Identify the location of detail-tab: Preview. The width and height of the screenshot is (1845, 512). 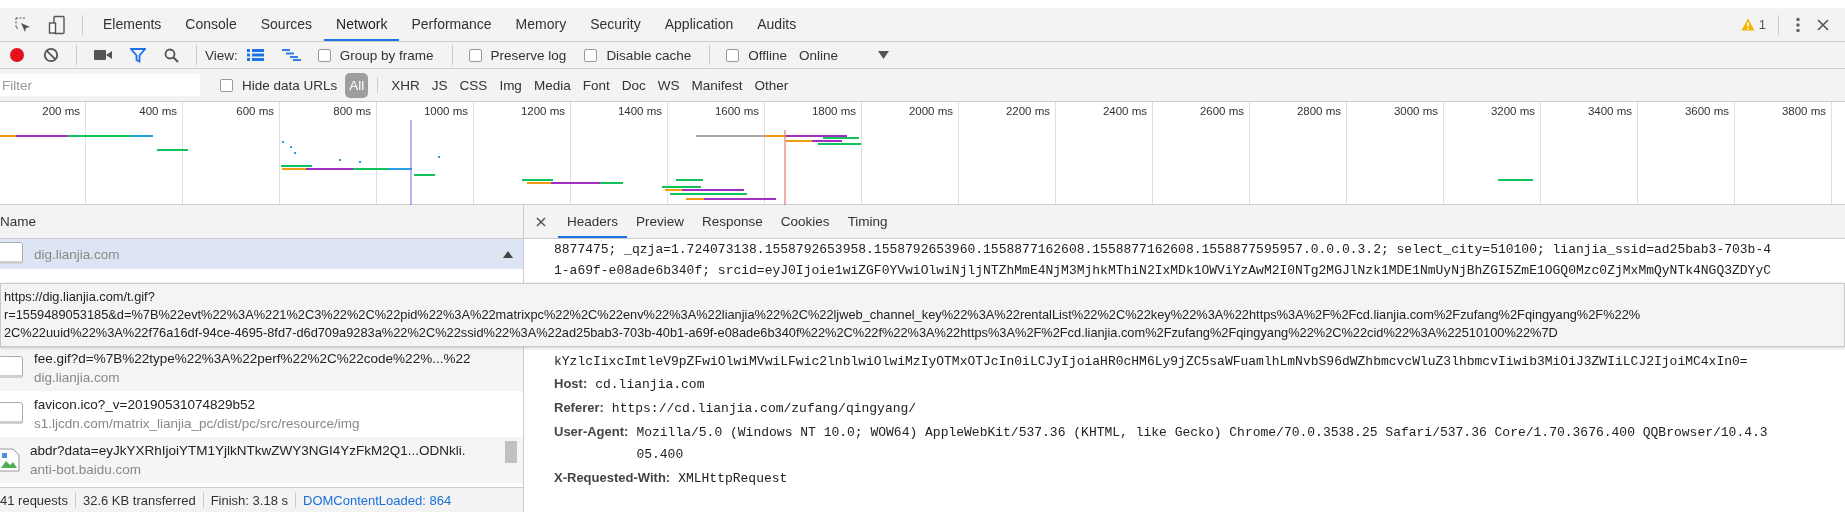
(660, 221).